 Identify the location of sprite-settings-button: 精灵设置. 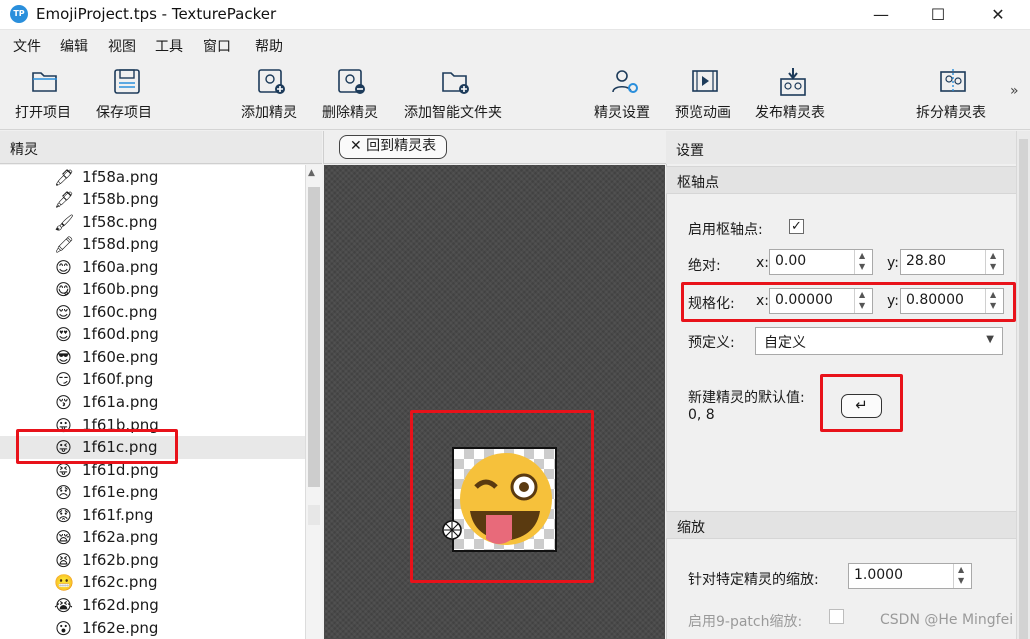
(625, 93).